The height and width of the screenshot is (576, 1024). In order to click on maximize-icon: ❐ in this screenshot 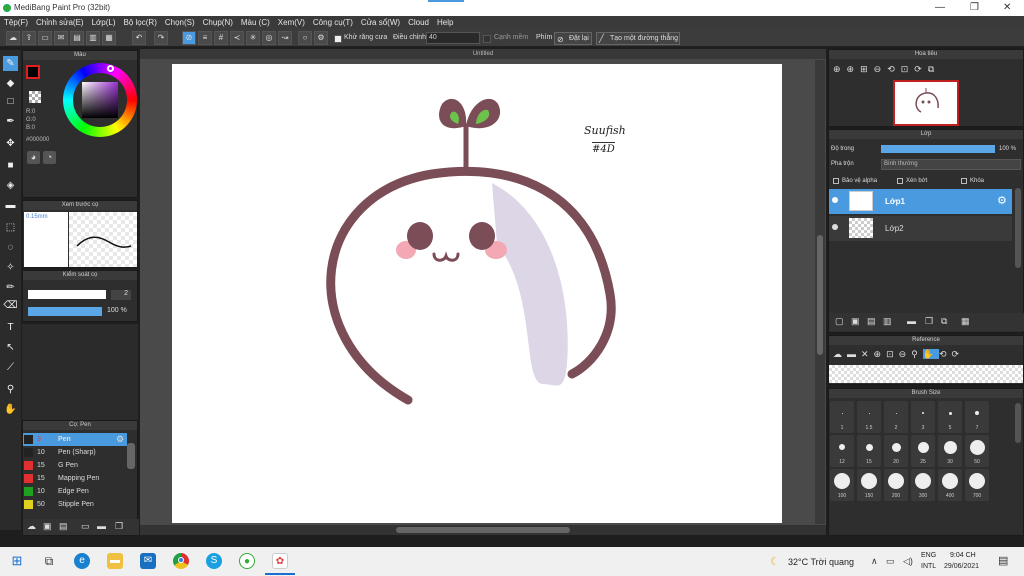, I will do `click(974, 7)`.